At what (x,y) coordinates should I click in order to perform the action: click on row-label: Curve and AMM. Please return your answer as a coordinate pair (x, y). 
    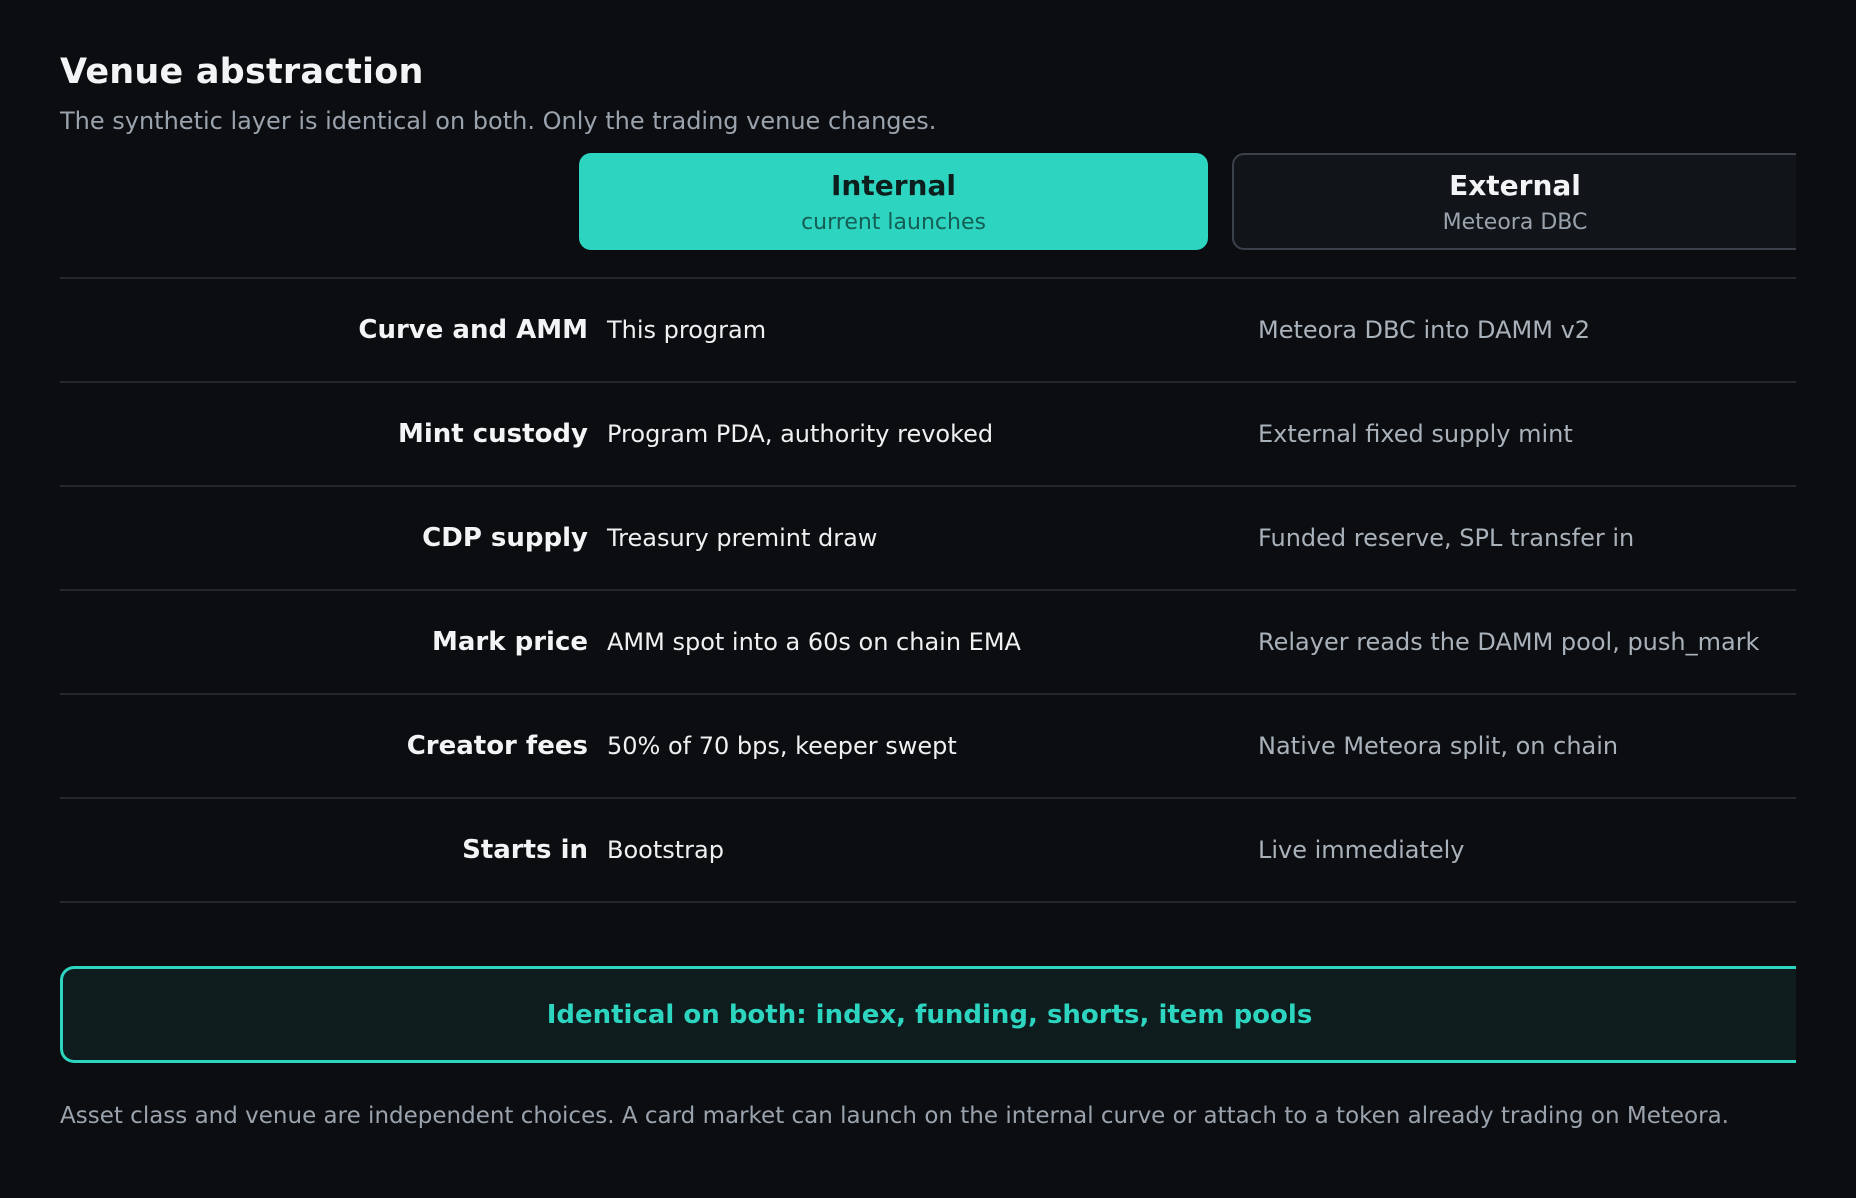
    Looking at the image, I should click on (473, 330).